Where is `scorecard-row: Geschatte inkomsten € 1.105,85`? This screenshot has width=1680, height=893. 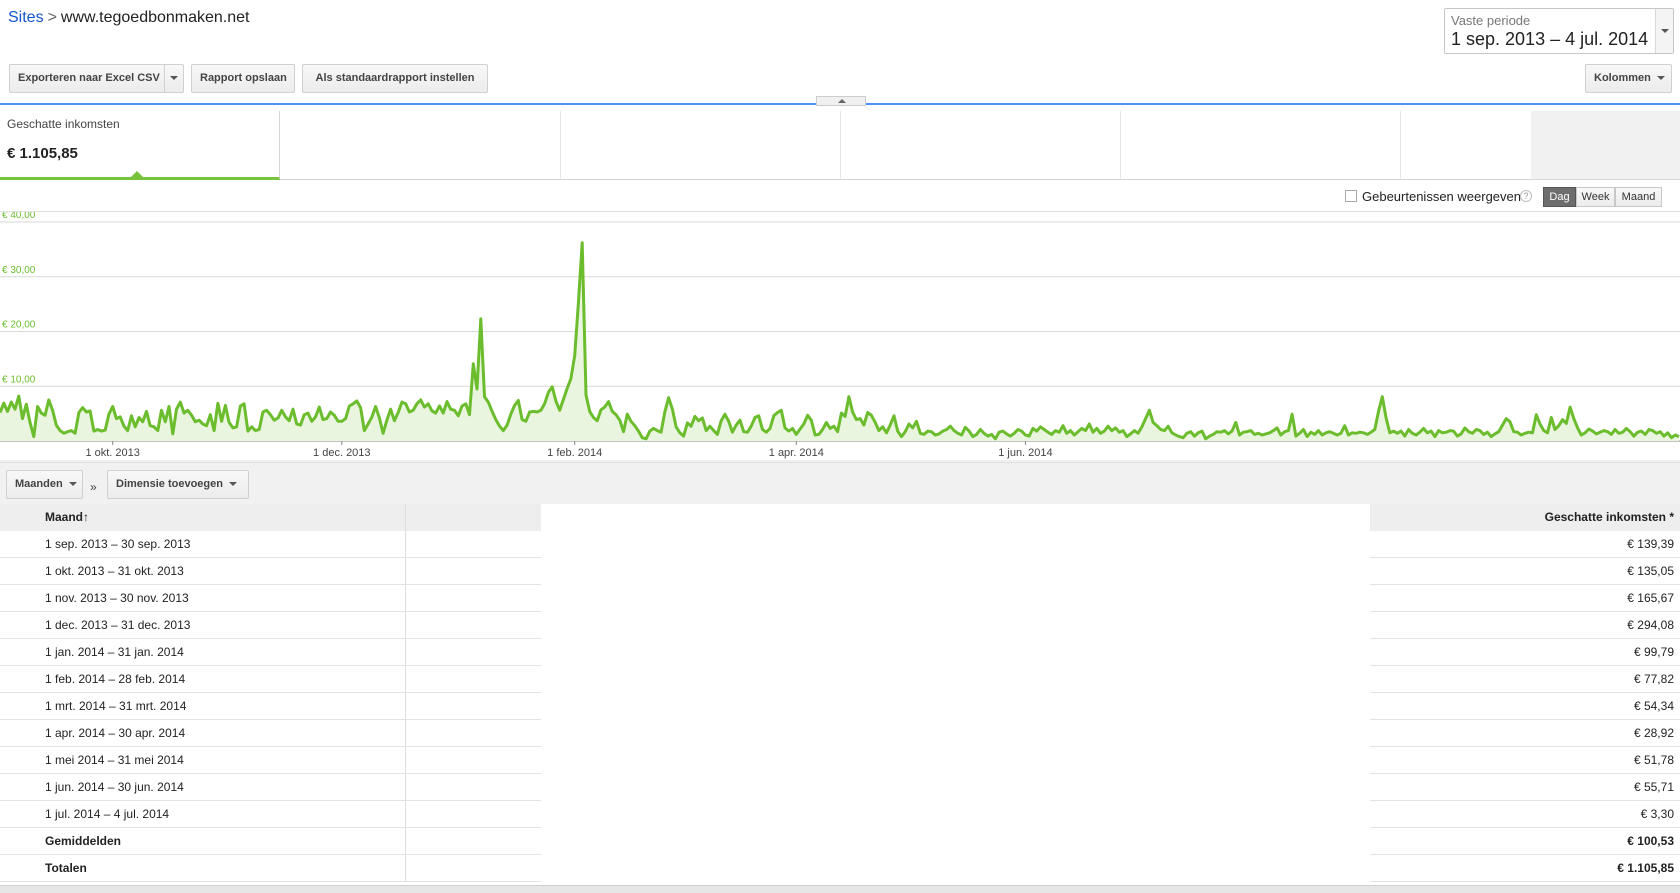
scorecard-row: Geschatte inkomsten € 1.105,85 is located at coordinates (840, 145).